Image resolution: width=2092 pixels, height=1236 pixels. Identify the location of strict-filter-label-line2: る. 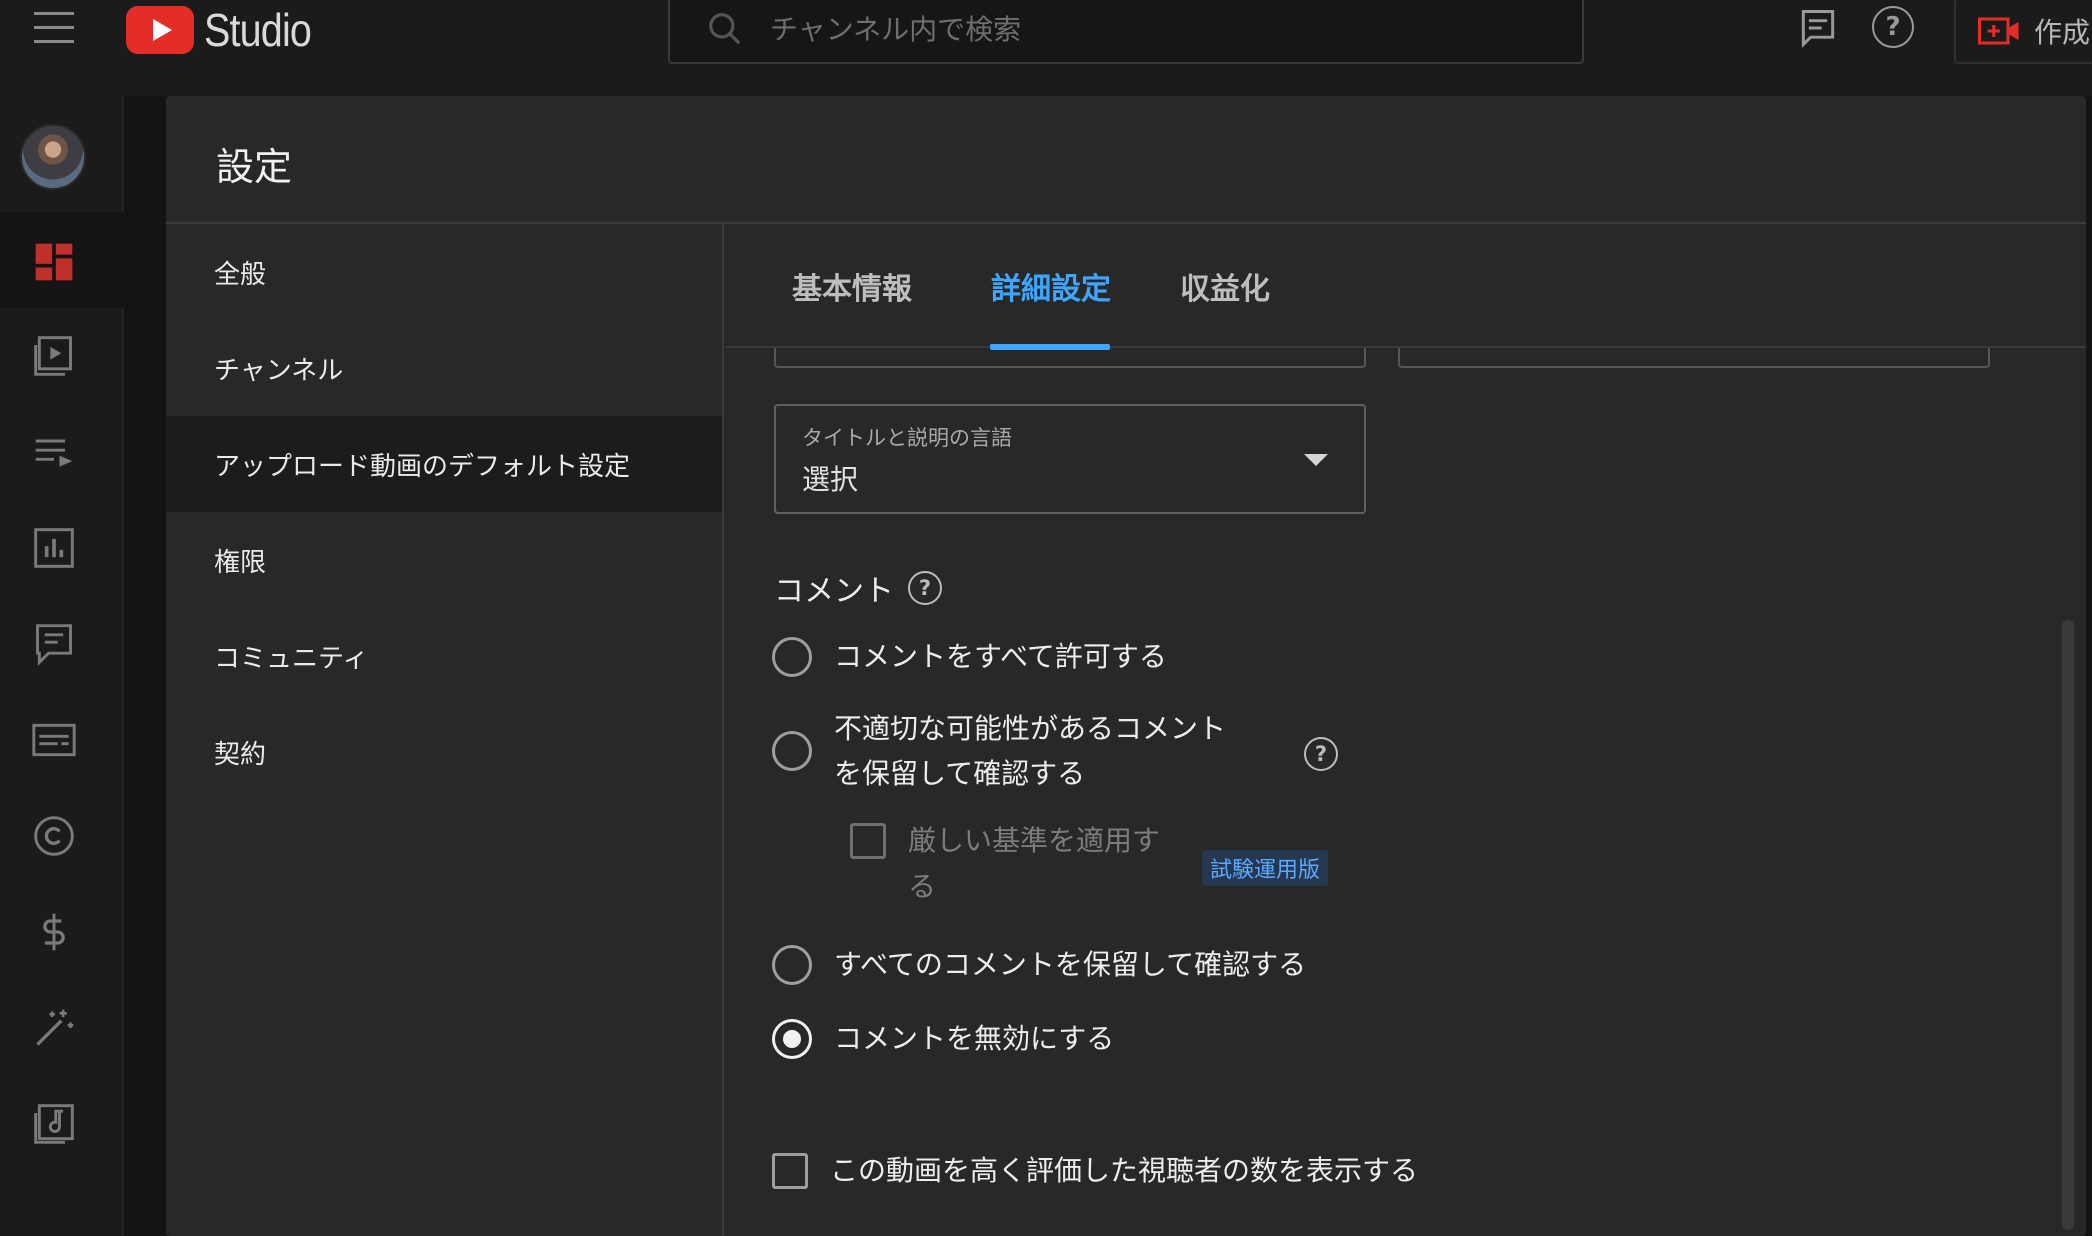
(922, 886).